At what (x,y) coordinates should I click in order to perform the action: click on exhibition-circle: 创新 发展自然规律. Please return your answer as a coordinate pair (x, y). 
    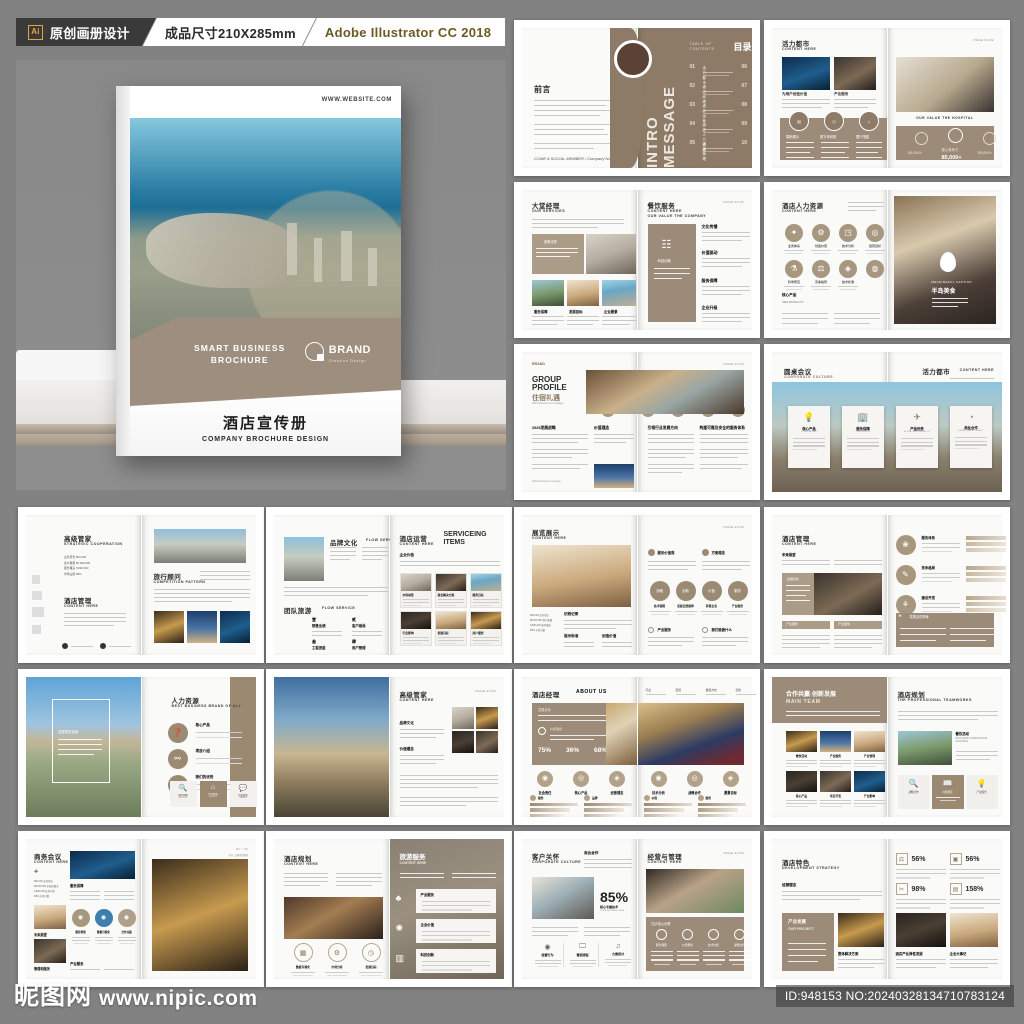
    Looking at the image, I should click on (686, 598).